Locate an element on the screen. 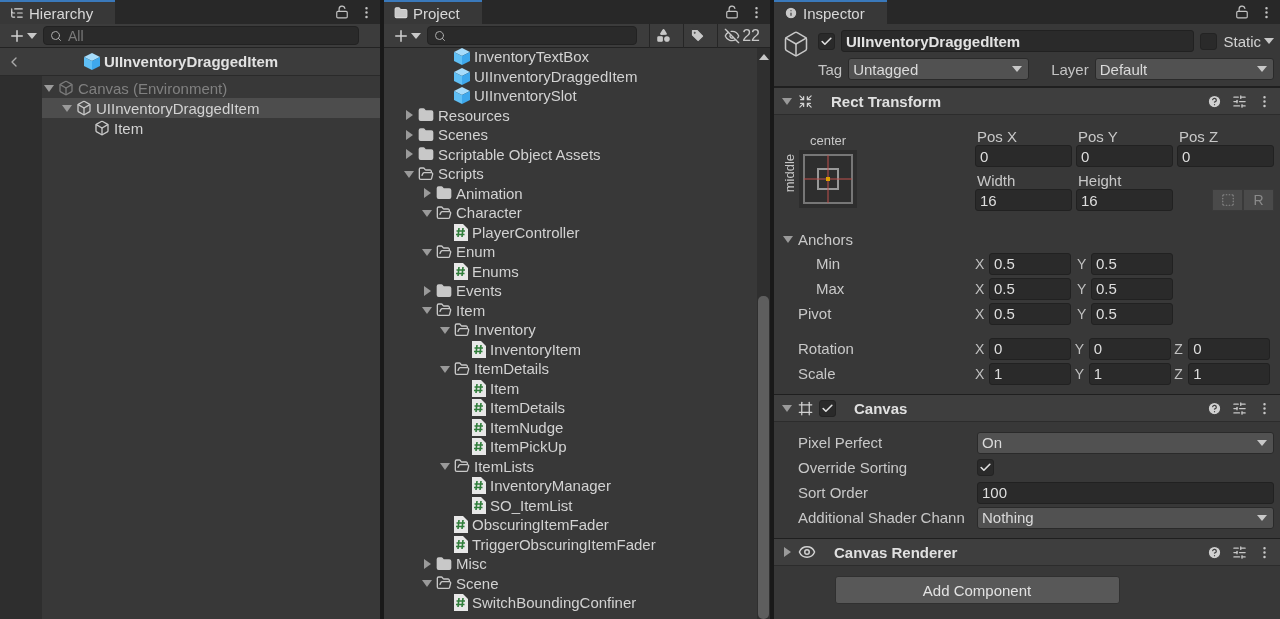  cube-icon is located at coordinates (796, 44).